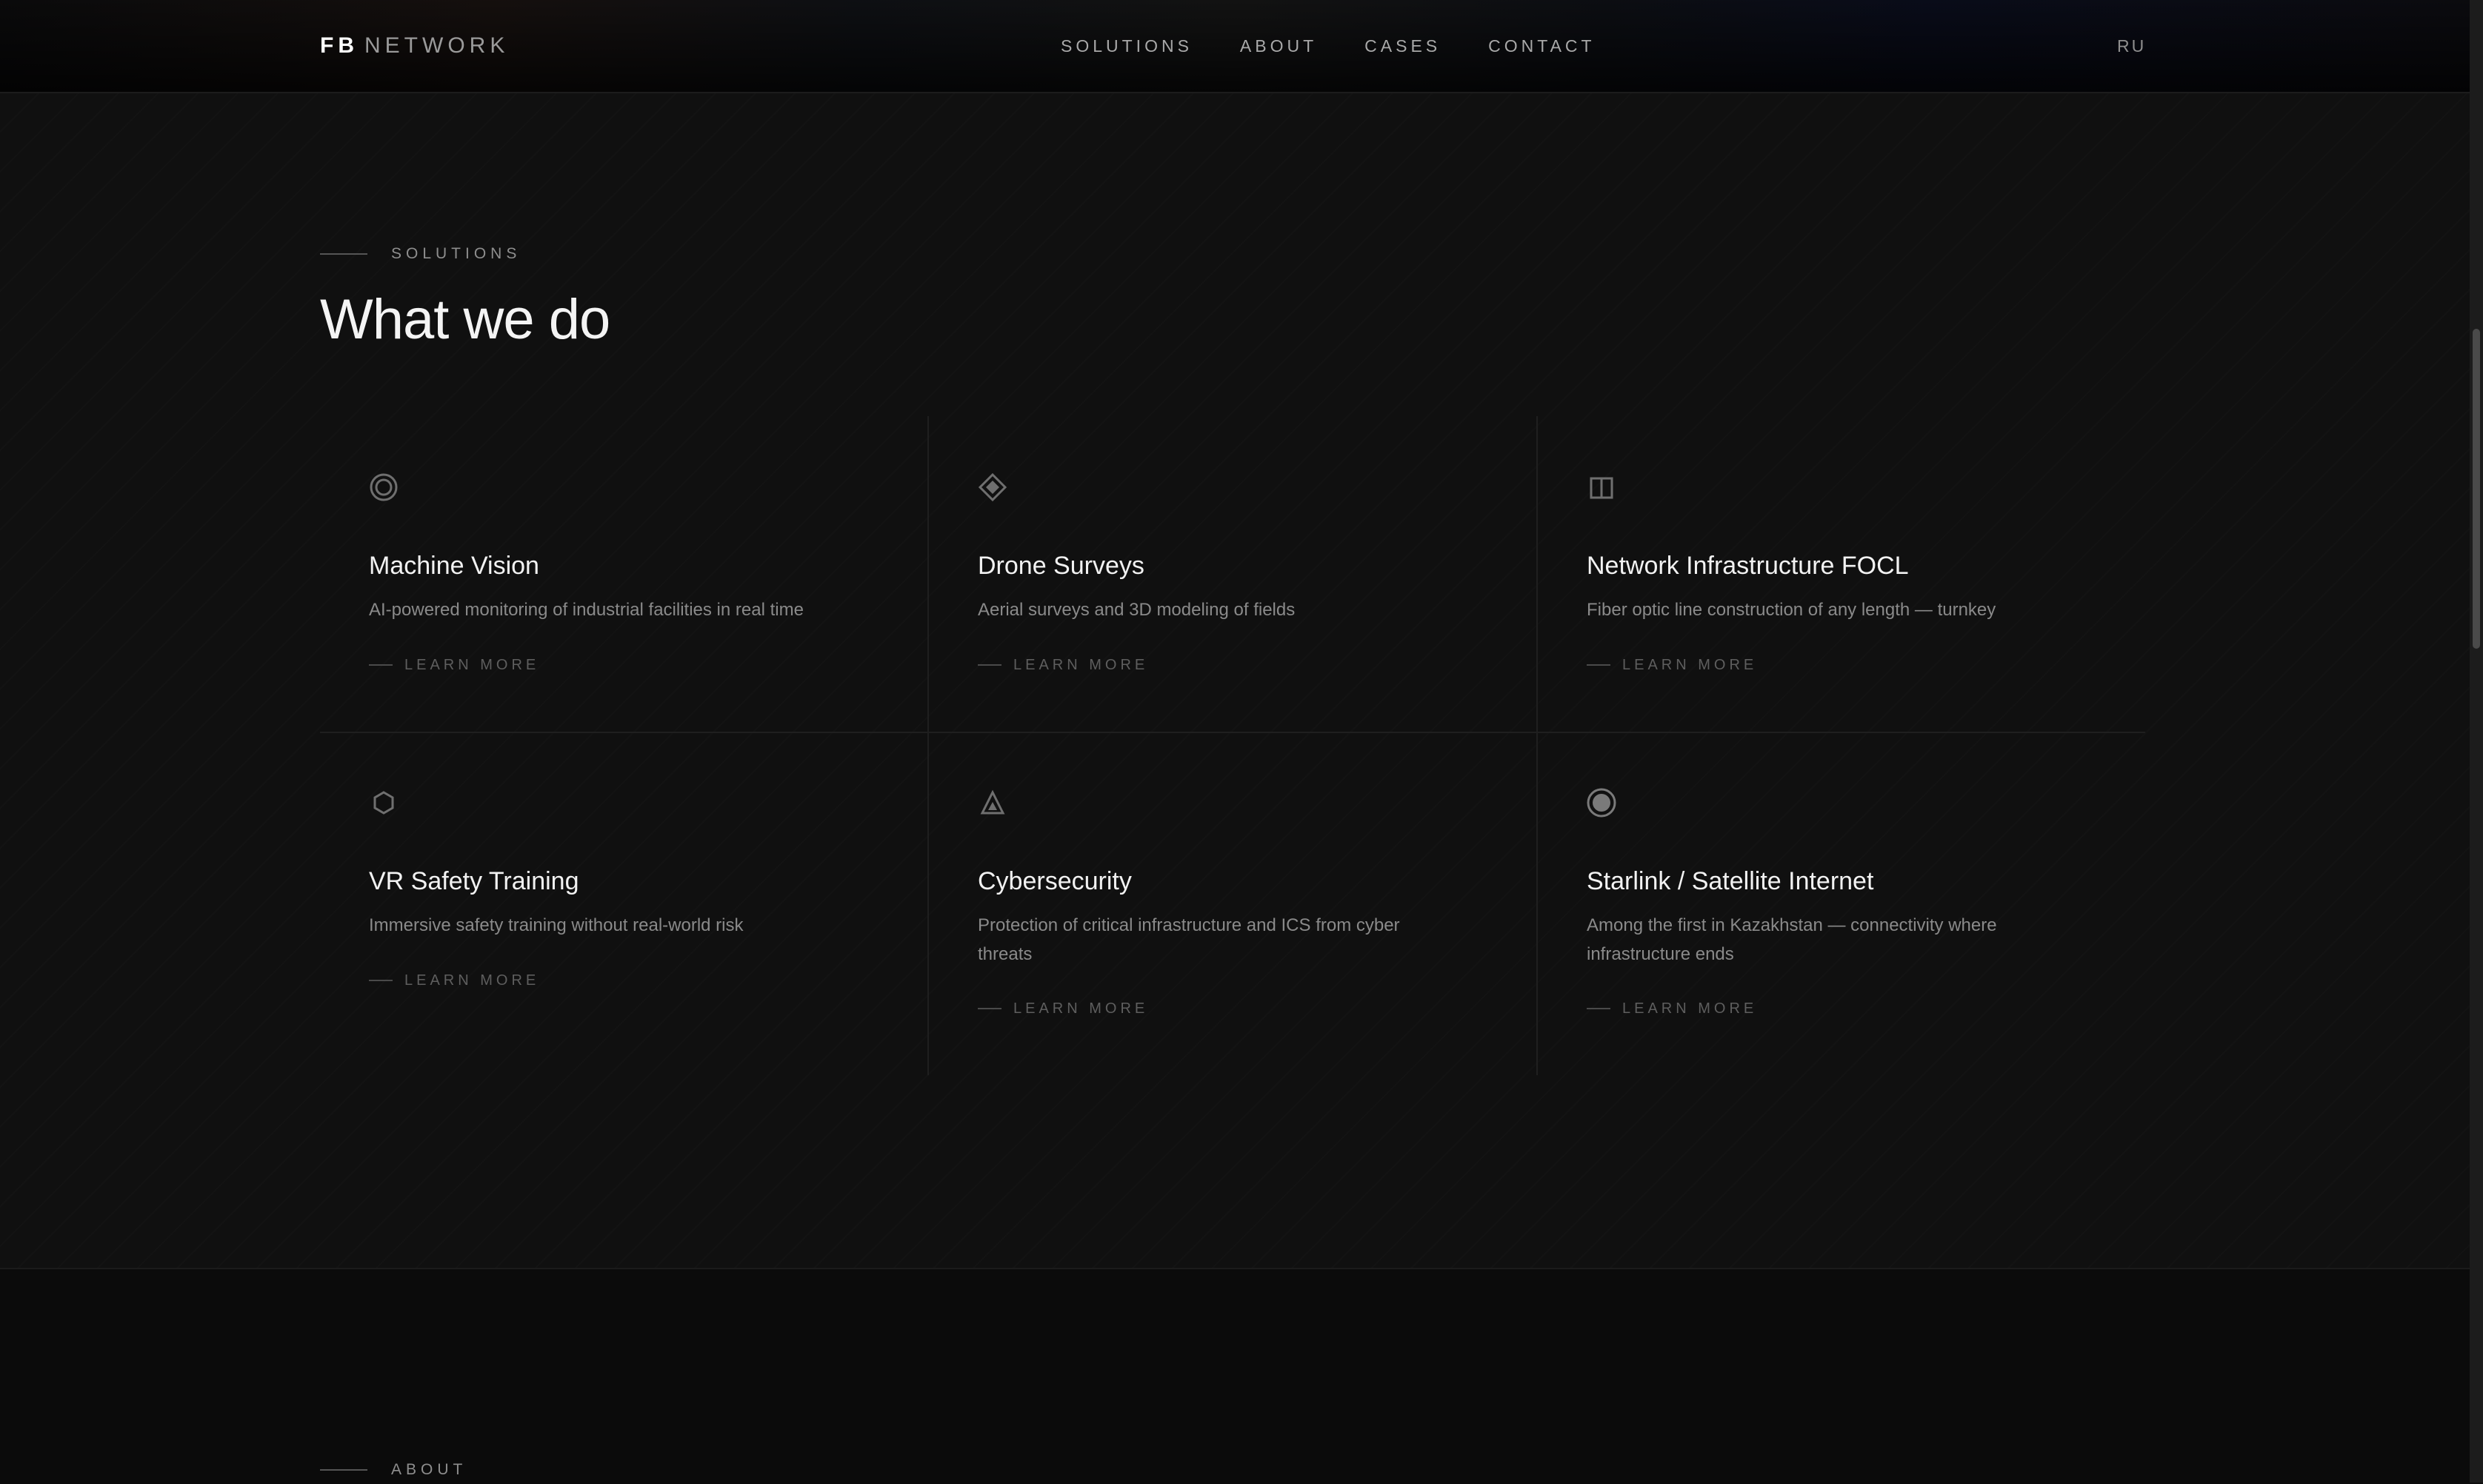 The width and height of the screenshot is (2483, 1484). What do you see at coordinates (1748, 566) in the screenshot?
I see `card-title: Network Infrastructure FOCL` at bounding box center [1748, 566].